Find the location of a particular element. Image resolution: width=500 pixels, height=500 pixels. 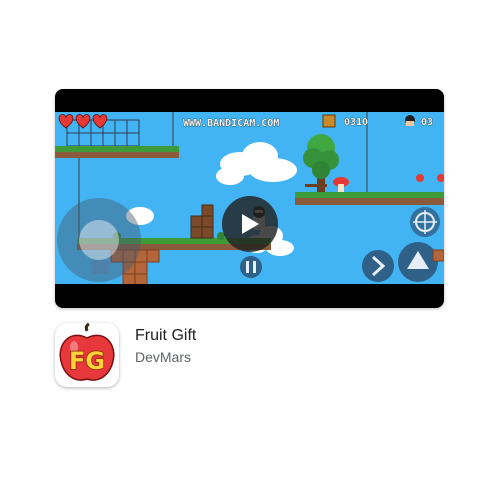

crate-graphic is located at coordinates (202, 221).